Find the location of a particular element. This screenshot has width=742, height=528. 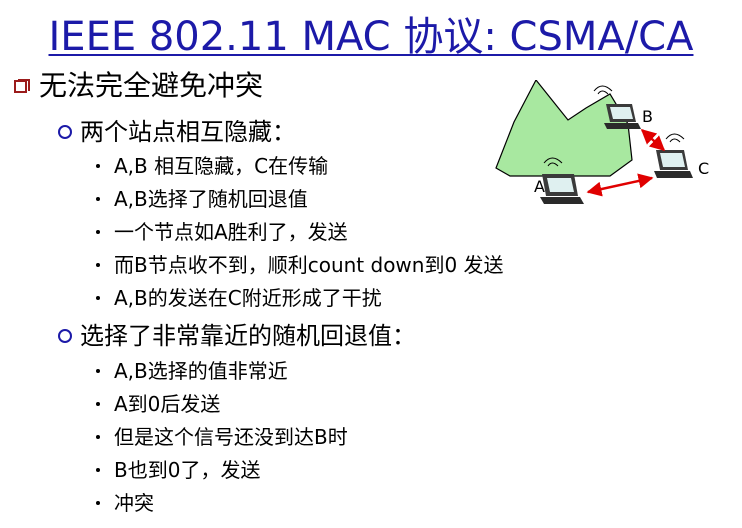

list-item: 冲突 is located at coordinates (125, 501).